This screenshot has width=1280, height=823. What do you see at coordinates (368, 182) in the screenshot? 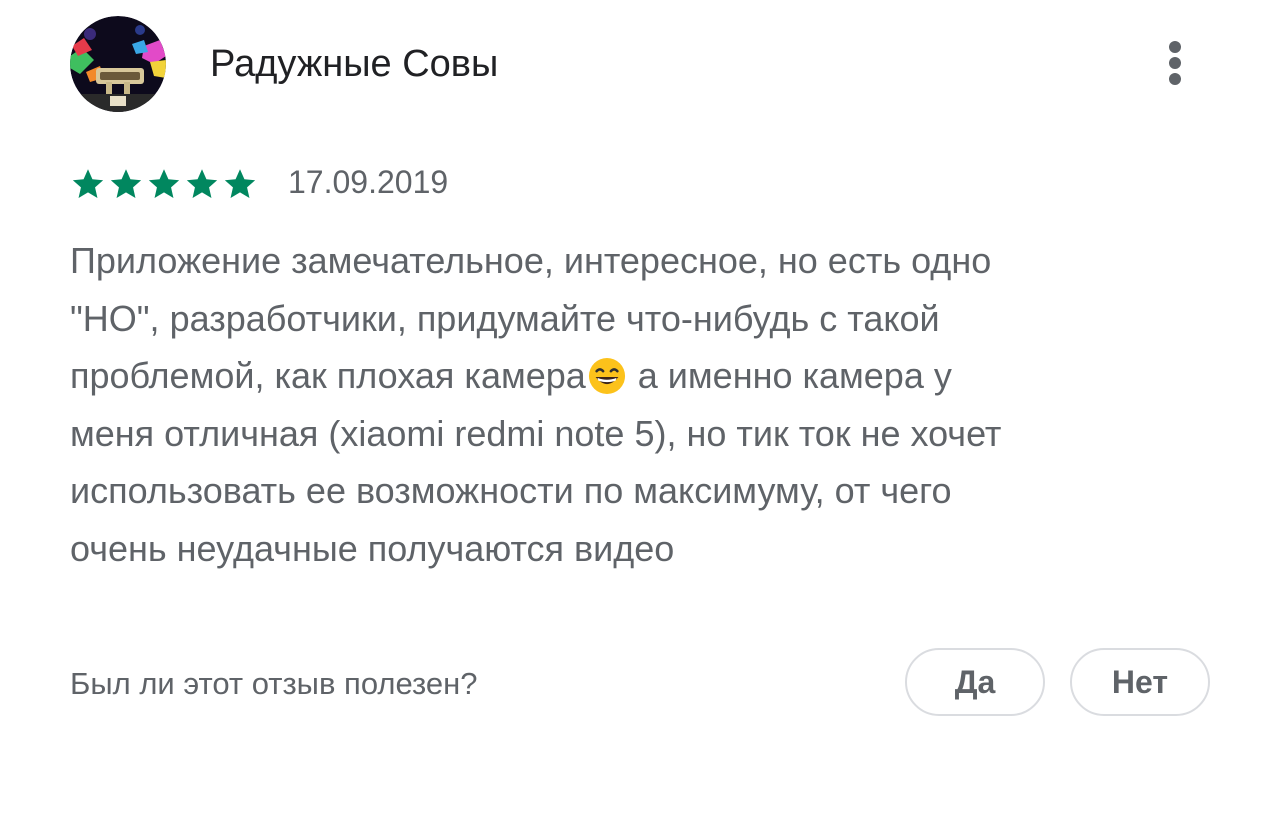
I see `review-date: 17.09.2019` at bounding box center [368, 182].